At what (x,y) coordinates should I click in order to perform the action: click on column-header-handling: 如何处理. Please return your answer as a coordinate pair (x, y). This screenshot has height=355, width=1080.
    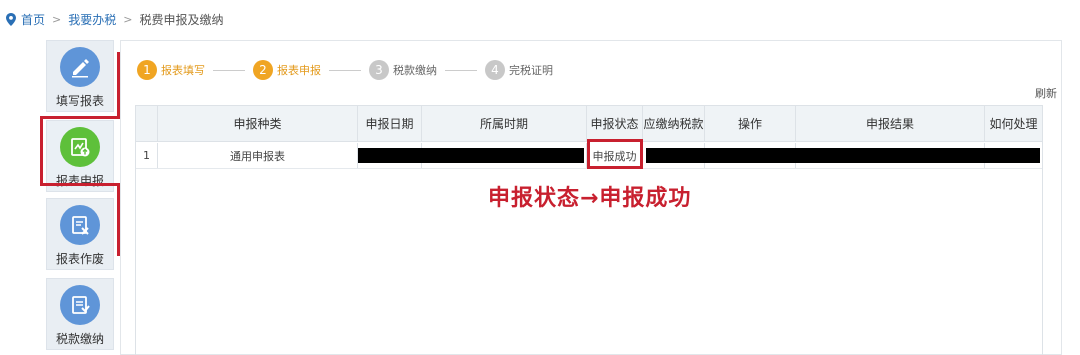
    Looking at the image, I should click on (1013, 124).